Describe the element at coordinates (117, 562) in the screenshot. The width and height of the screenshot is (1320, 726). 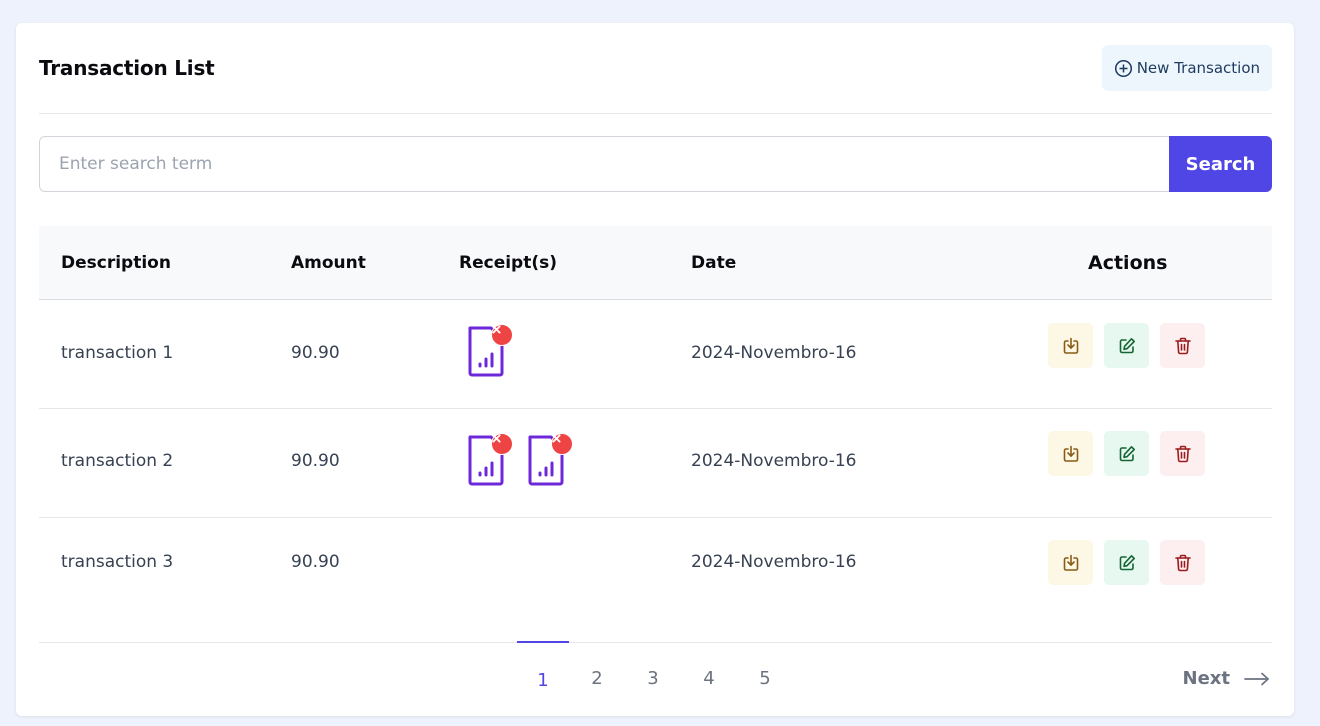
I see `row-description: transaction 3` at that location.